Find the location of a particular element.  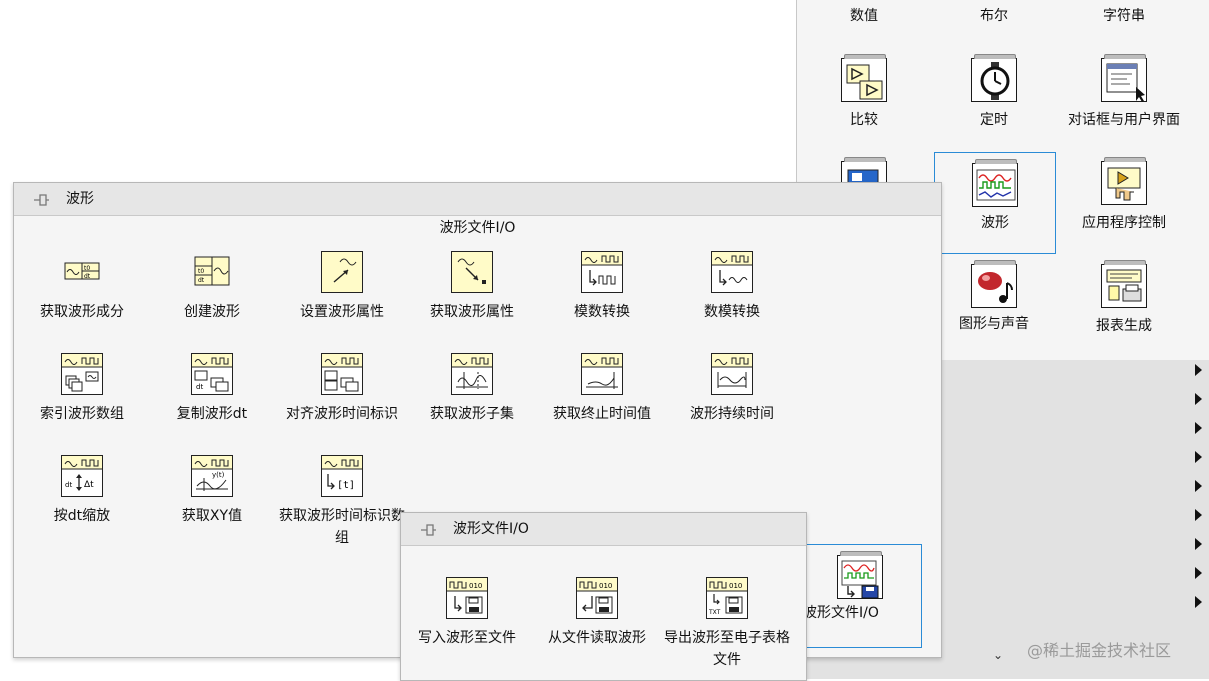

vi-waveform-duration: 波形持续时间 is located at coordinates (732, 389).